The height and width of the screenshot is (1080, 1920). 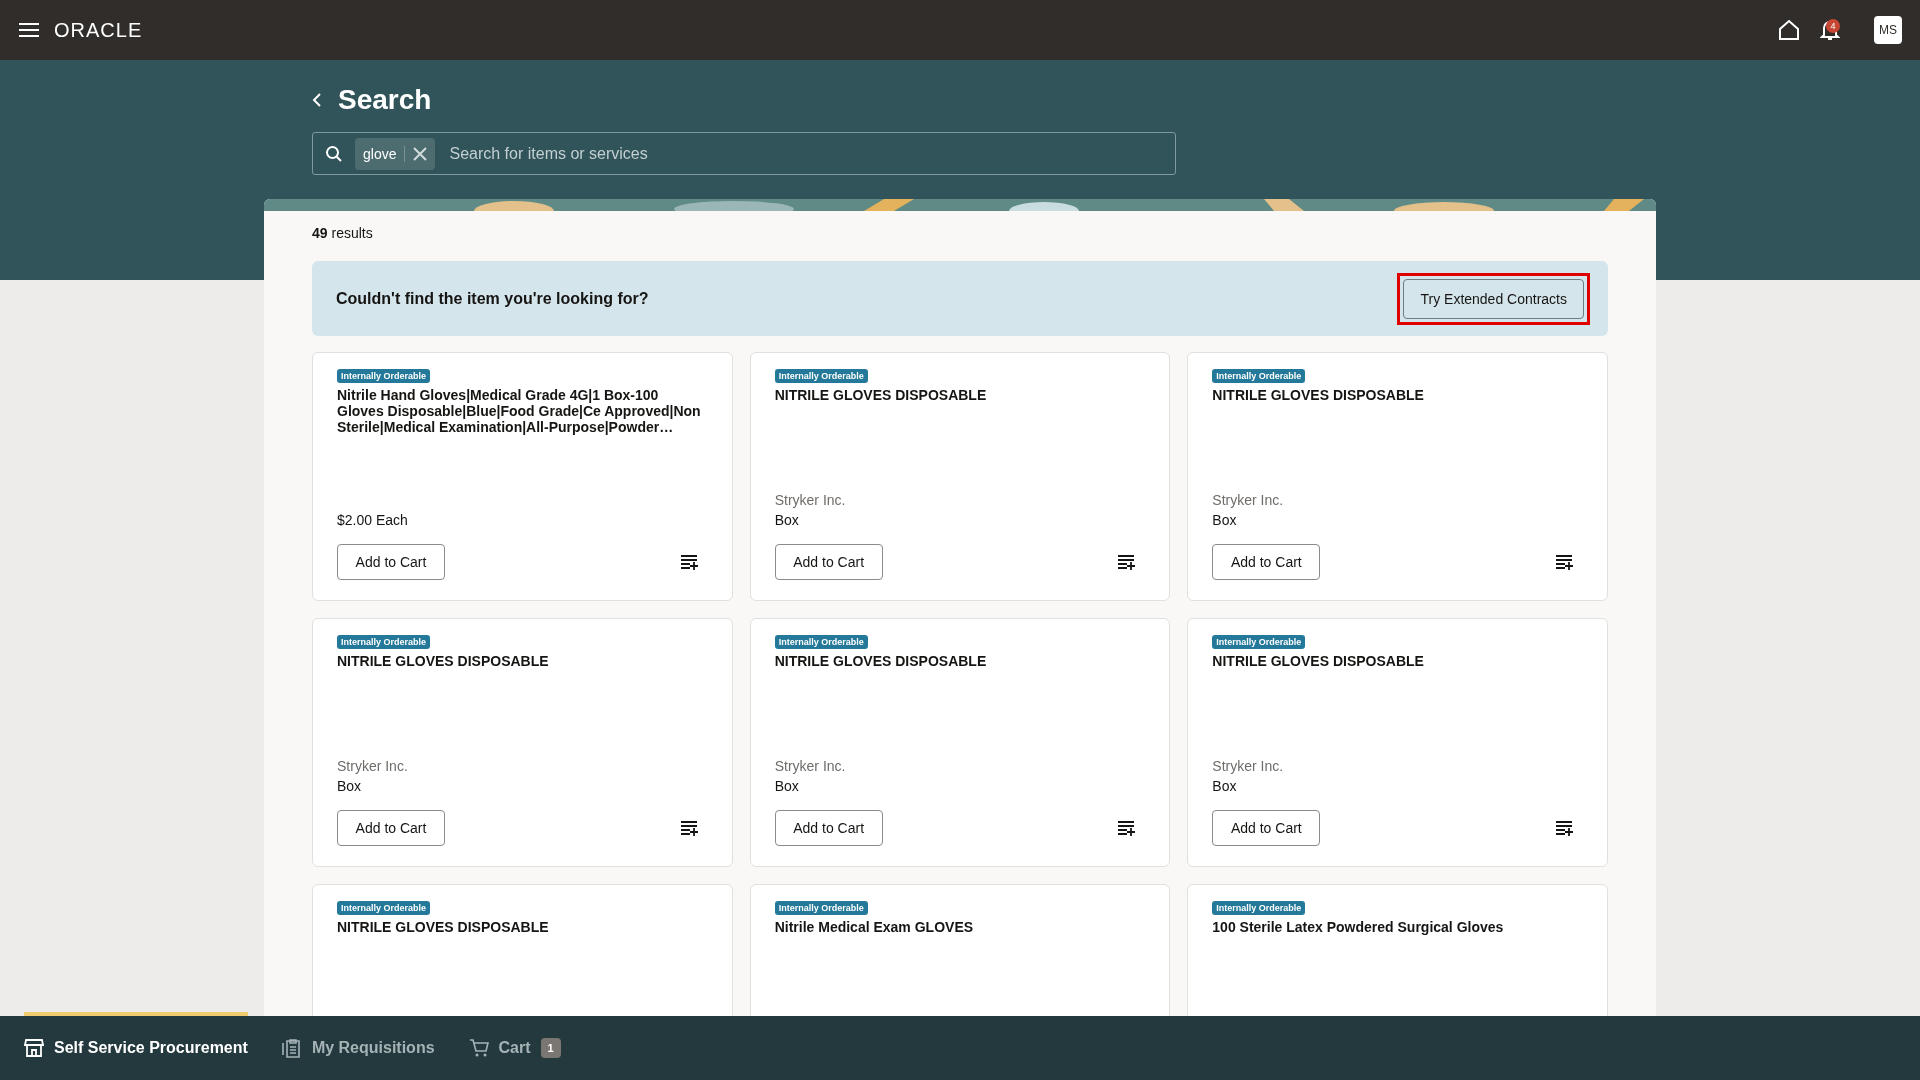 I want to click on product-title: 100 Sterile Latex Powdered Surgical Gloves, so click(x=1397, y=927).